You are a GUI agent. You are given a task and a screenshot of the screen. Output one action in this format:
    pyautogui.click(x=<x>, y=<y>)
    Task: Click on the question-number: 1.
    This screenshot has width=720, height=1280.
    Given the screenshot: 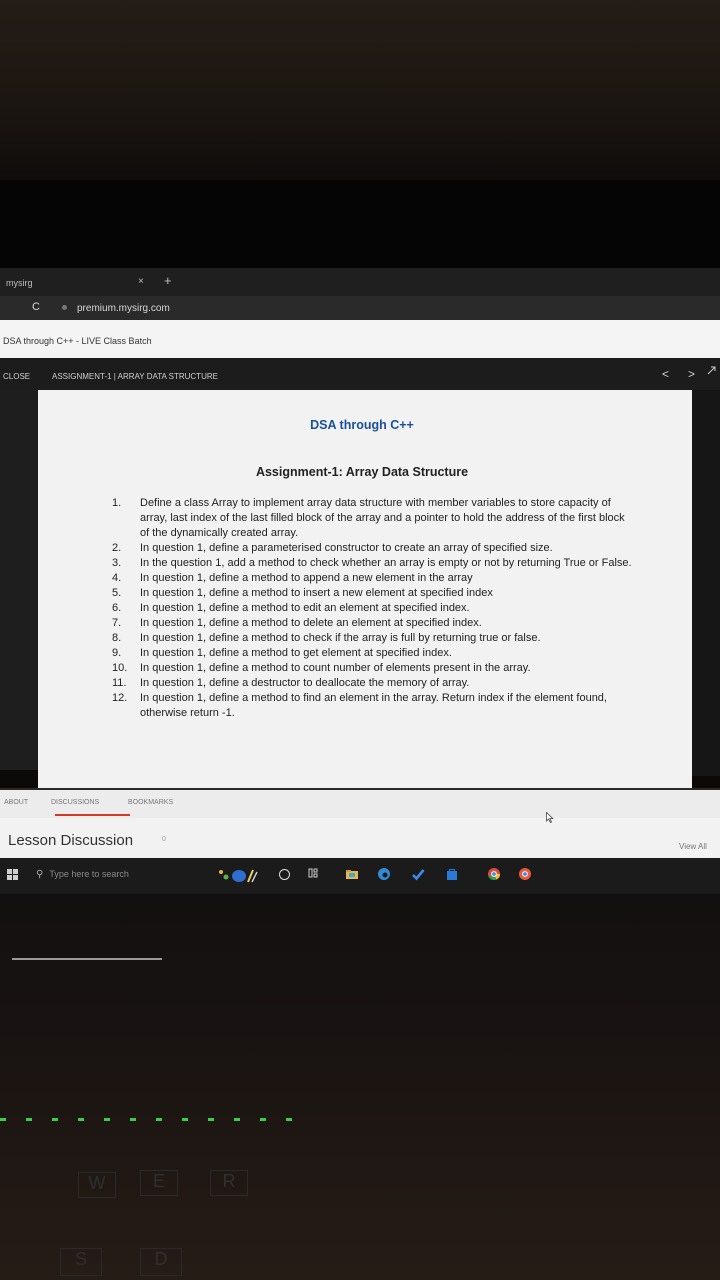 What is the action you would take?
    pyautogui.click(x=117, y=503)
    